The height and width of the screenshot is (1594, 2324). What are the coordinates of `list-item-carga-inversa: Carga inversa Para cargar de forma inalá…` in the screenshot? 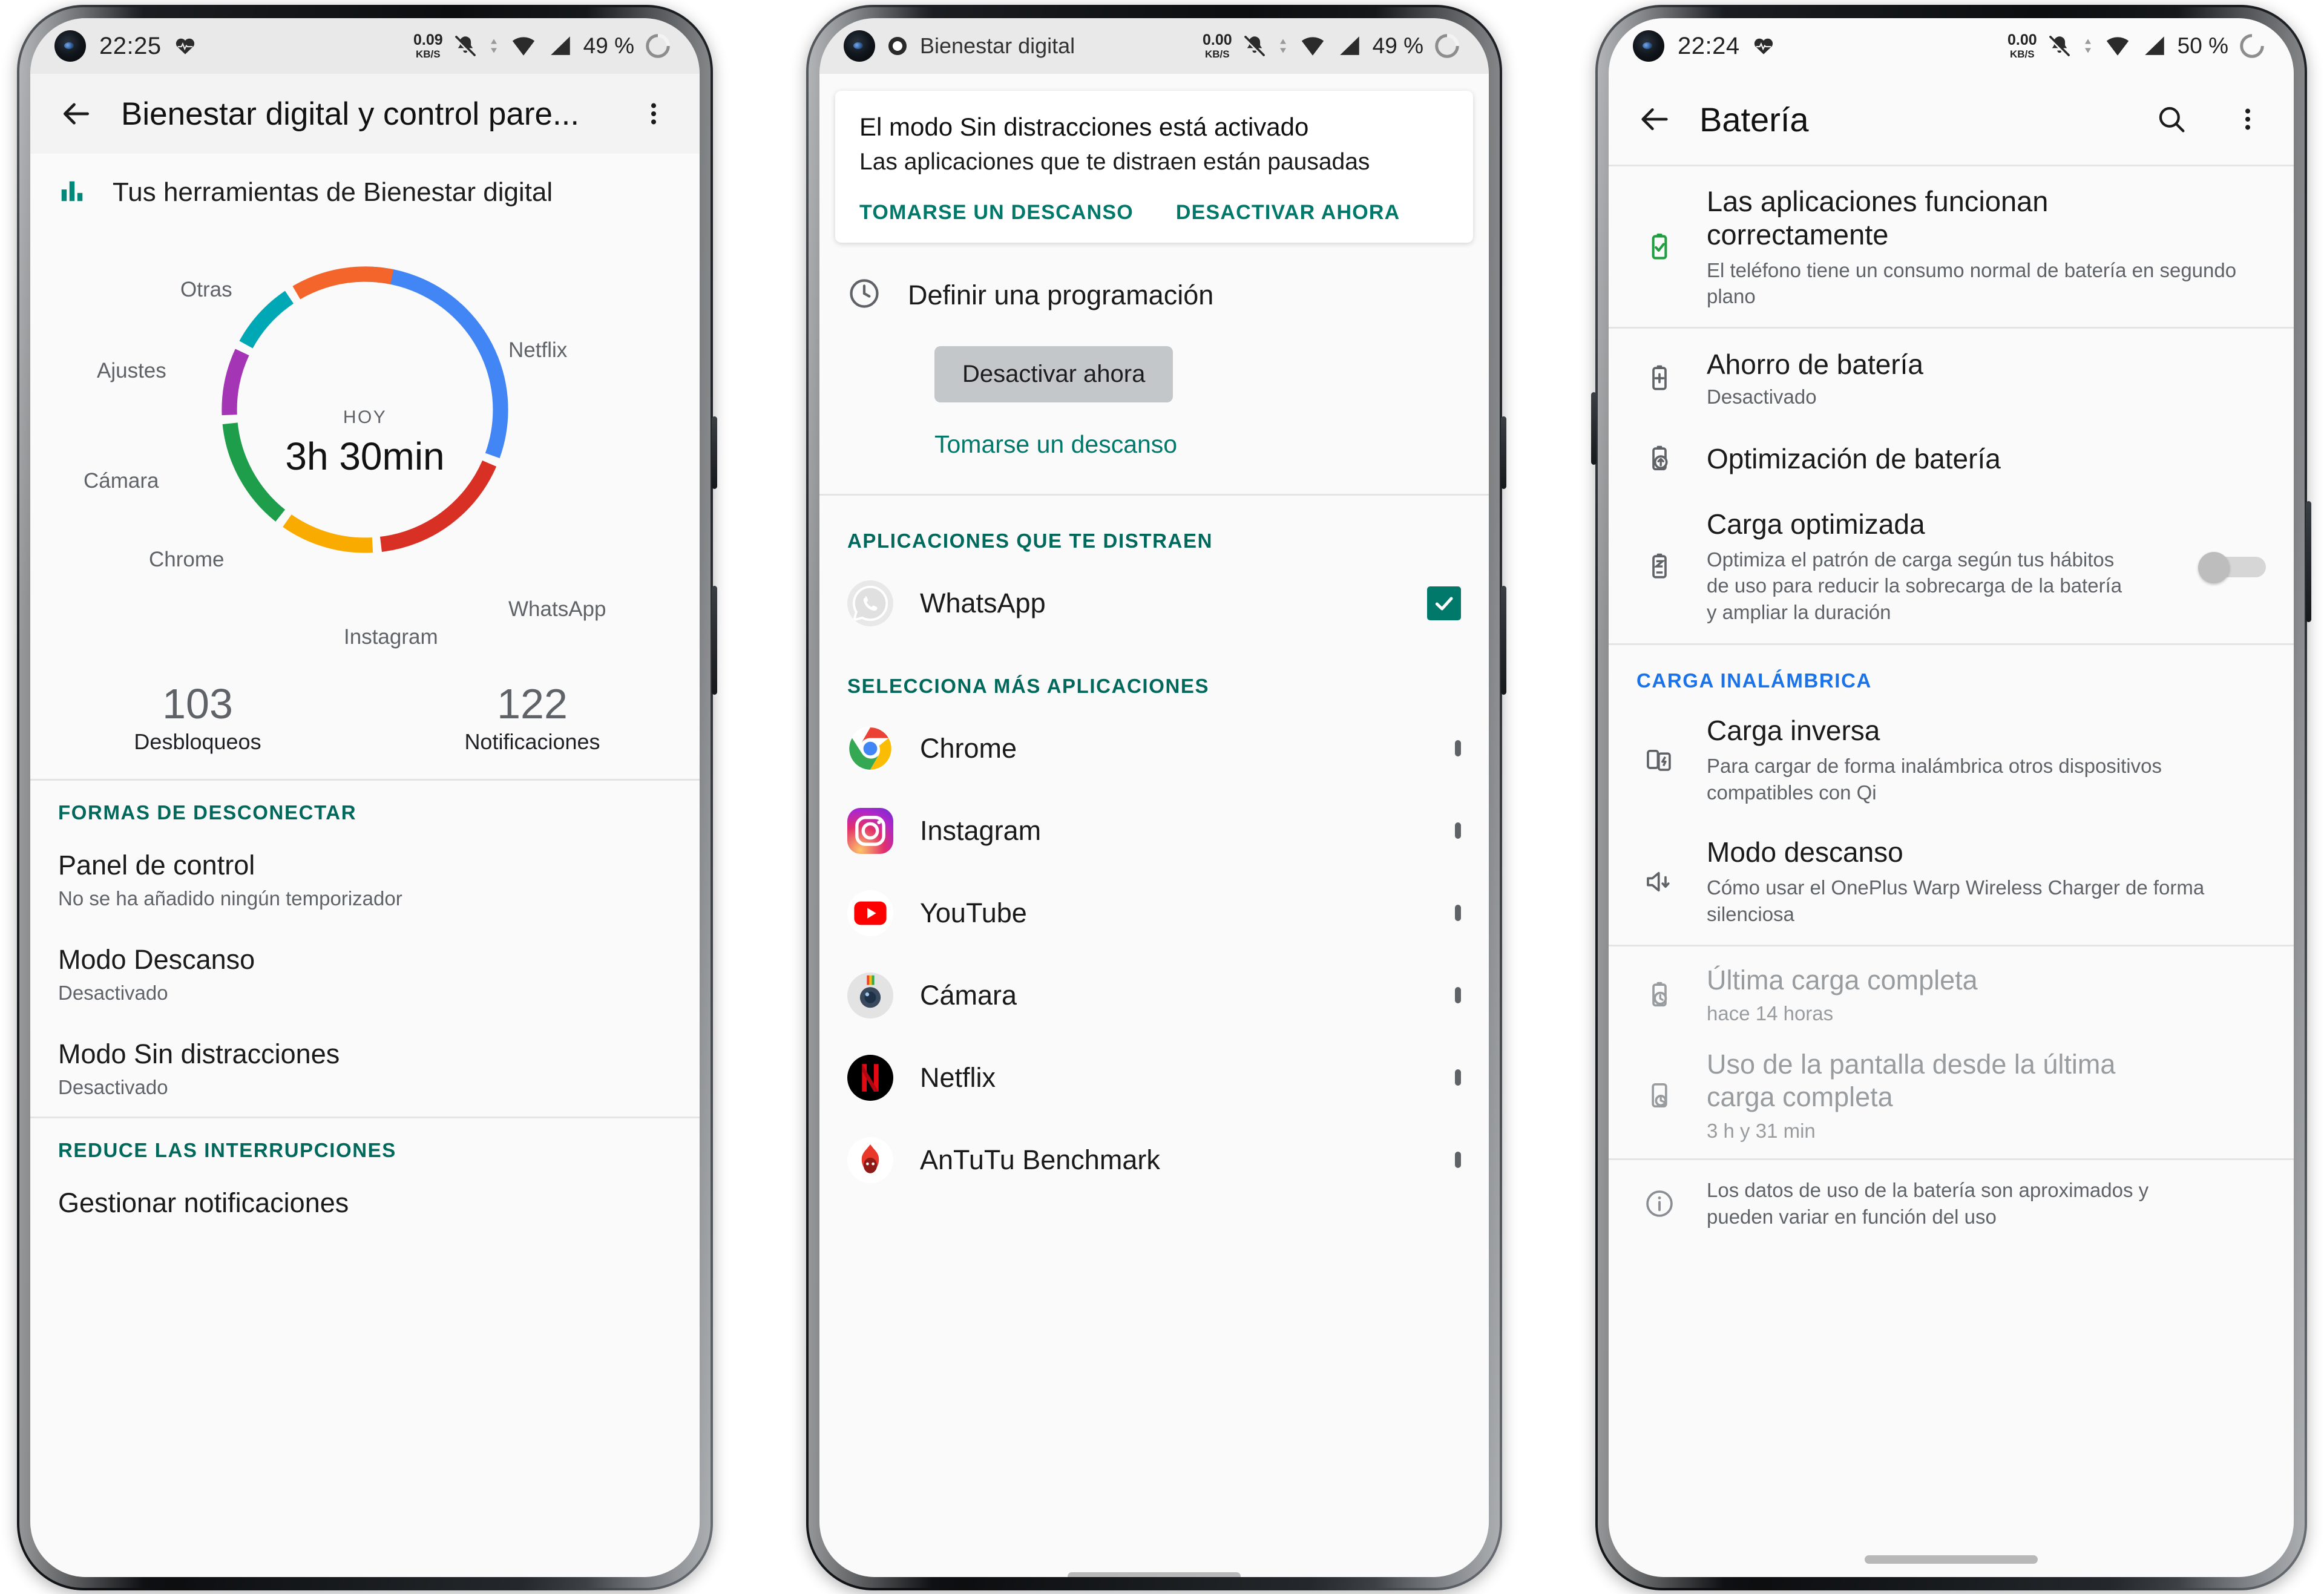 It's located at (1951, 761).